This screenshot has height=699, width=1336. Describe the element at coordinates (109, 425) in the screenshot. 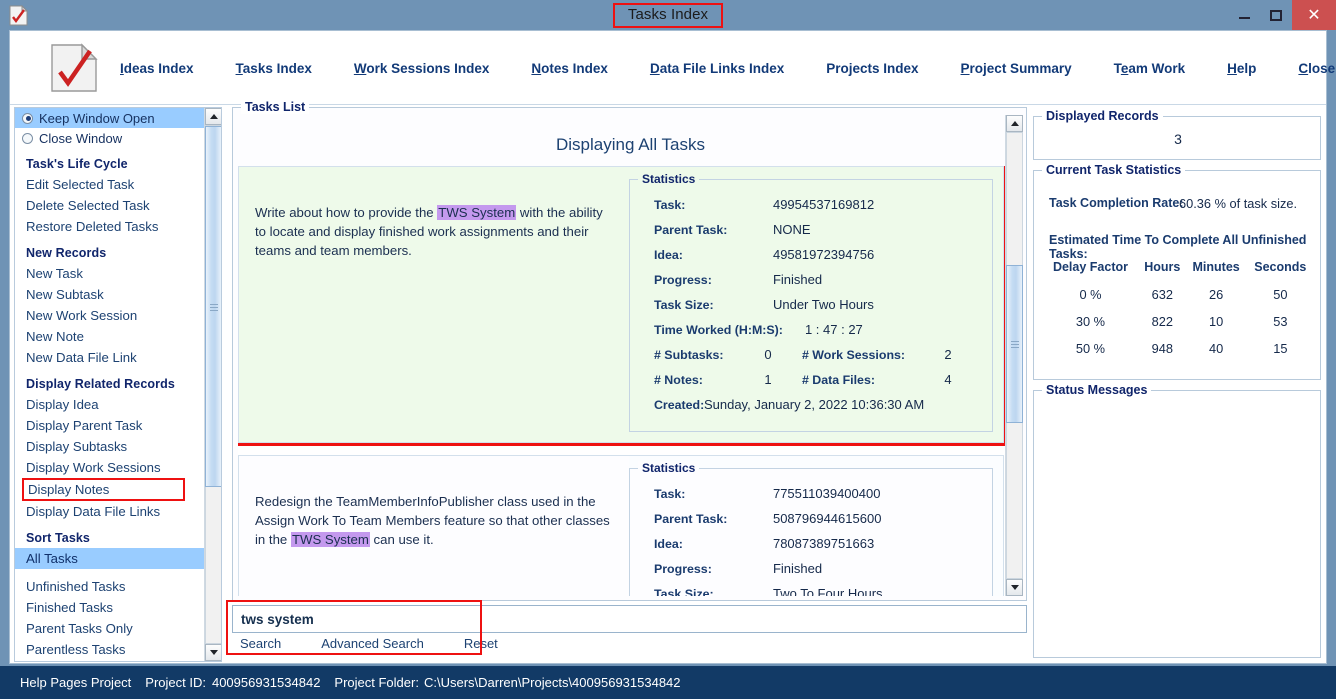

I see `sidebar-item-display-parent-task: Display Parent Task` at that location.